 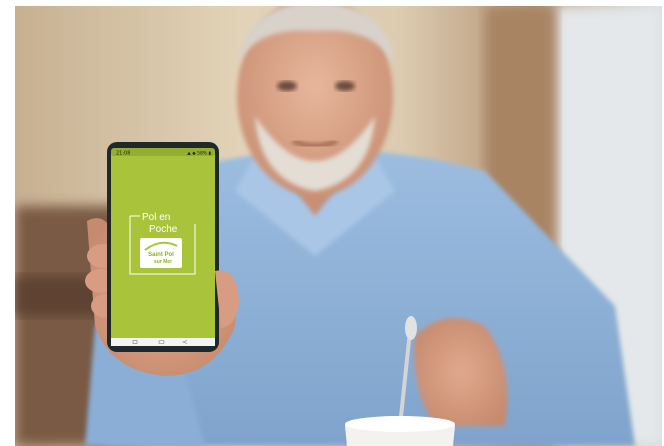 I want to click on status-icons: ▲ ◆ 58% ▮, so click(x=199, y=154).